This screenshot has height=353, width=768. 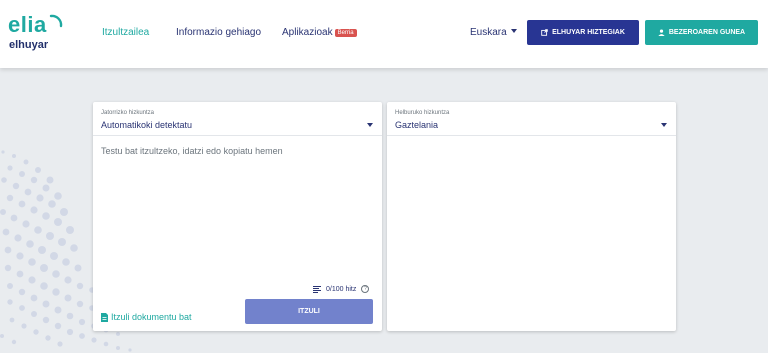 I want to click on user-icon, so click(x=661, y=32).